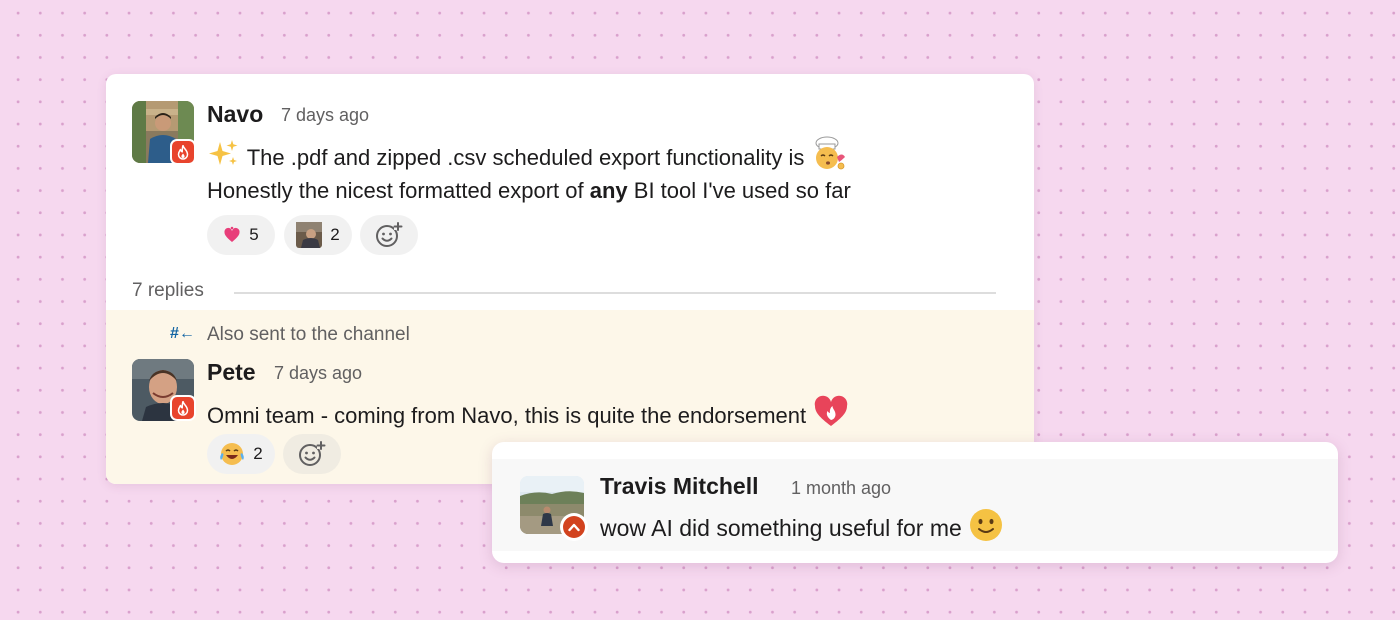 The height and width of the screenshot is (620, 1400). Describe the element at coordinates (182, 333) in the screenshot. I see `channel-arrow-icon: #←` at that location.